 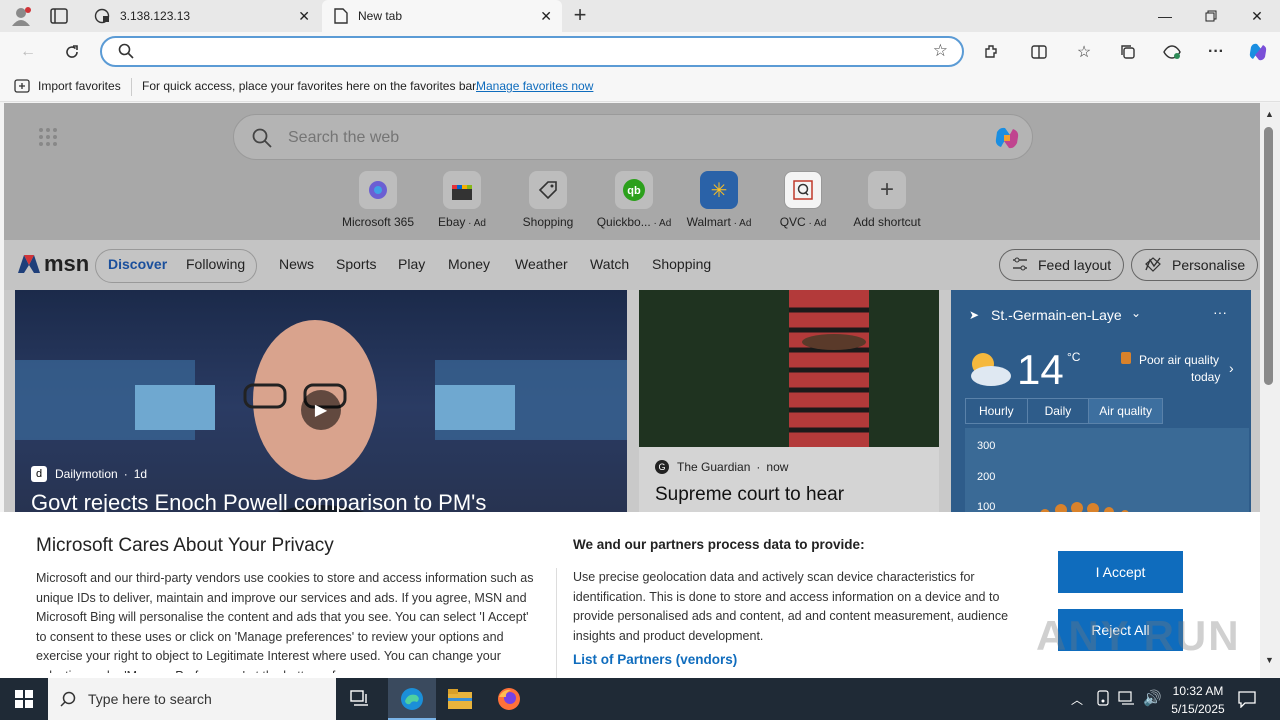 I want to click on new-tab-button: +, so click(x=580, y=16).